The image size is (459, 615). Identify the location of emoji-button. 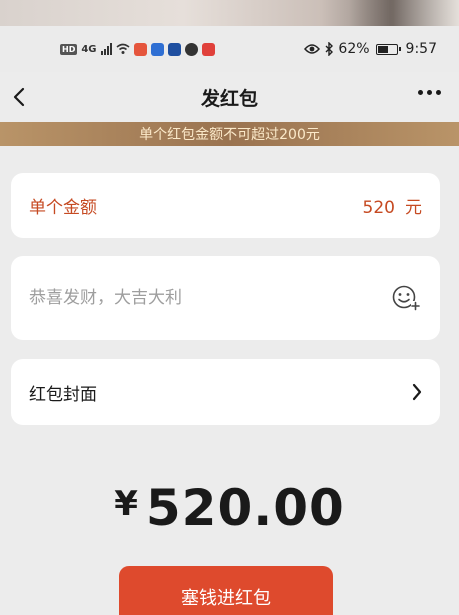
(406, 298).